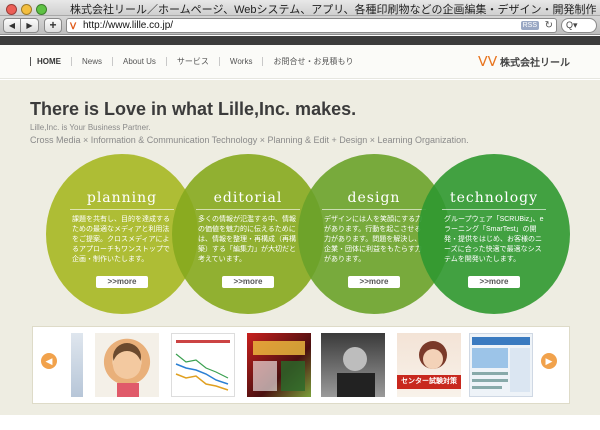 The image size is (600, 430). I want to click on rss-button: RSS, so click(529, 25).